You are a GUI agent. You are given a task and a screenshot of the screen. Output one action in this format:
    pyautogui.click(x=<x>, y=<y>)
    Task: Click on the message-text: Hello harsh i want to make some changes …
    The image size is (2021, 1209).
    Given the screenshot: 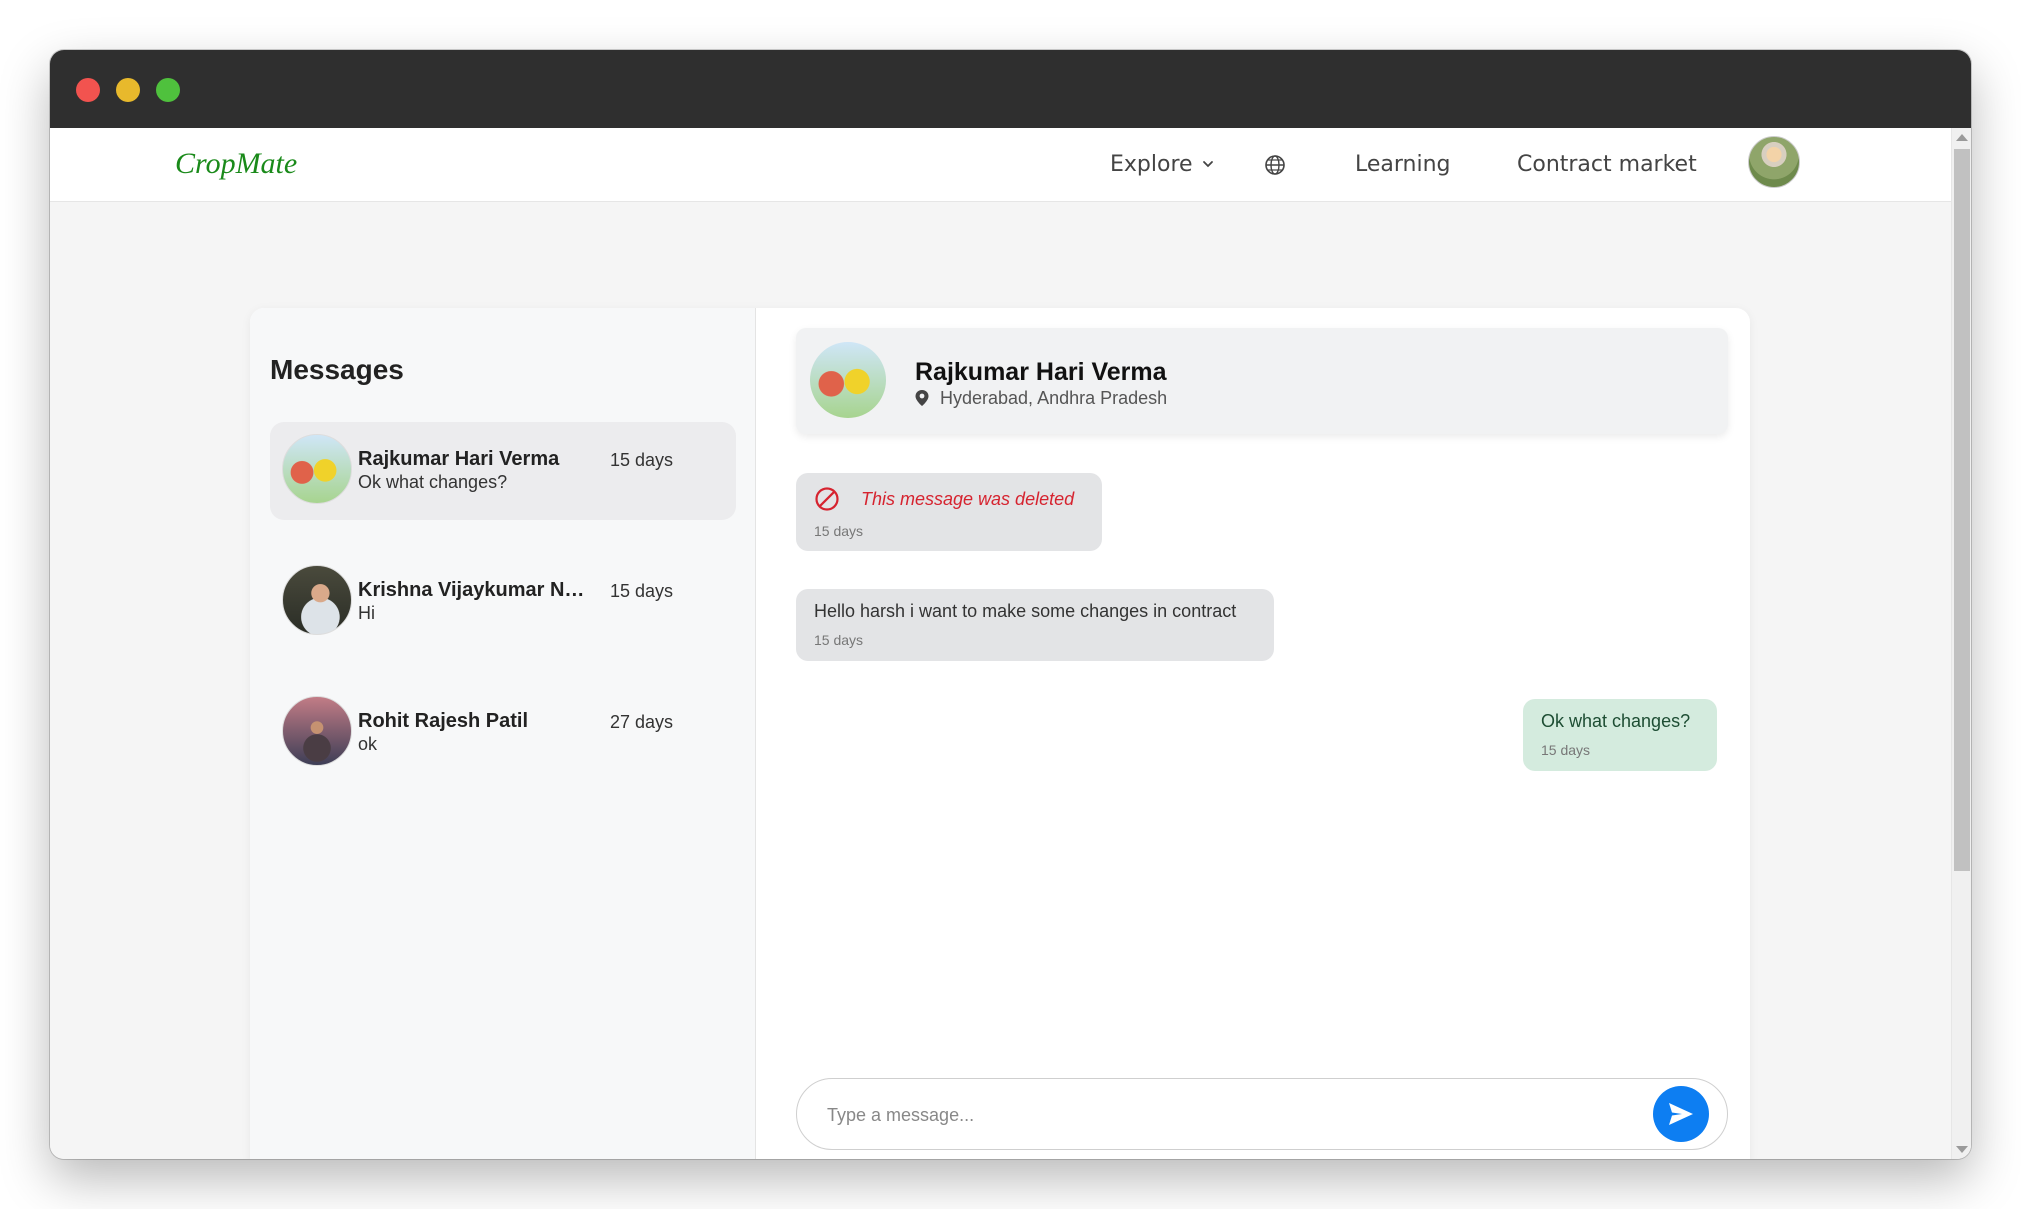 What is the action you would take?
    pyautogui.click(x=1025, y=611)
    